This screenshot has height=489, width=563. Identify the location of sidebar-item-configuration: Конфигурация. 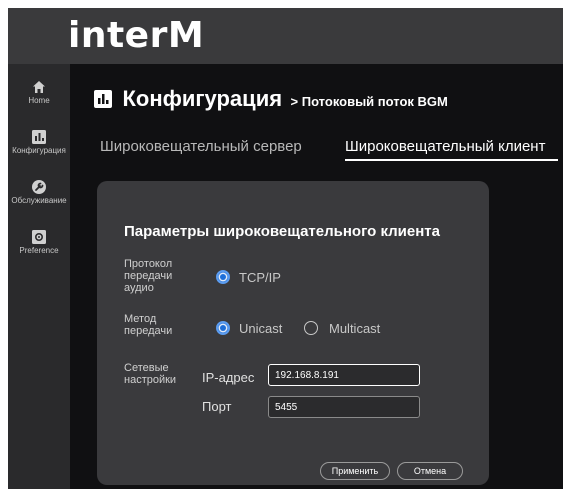
(39, 142).